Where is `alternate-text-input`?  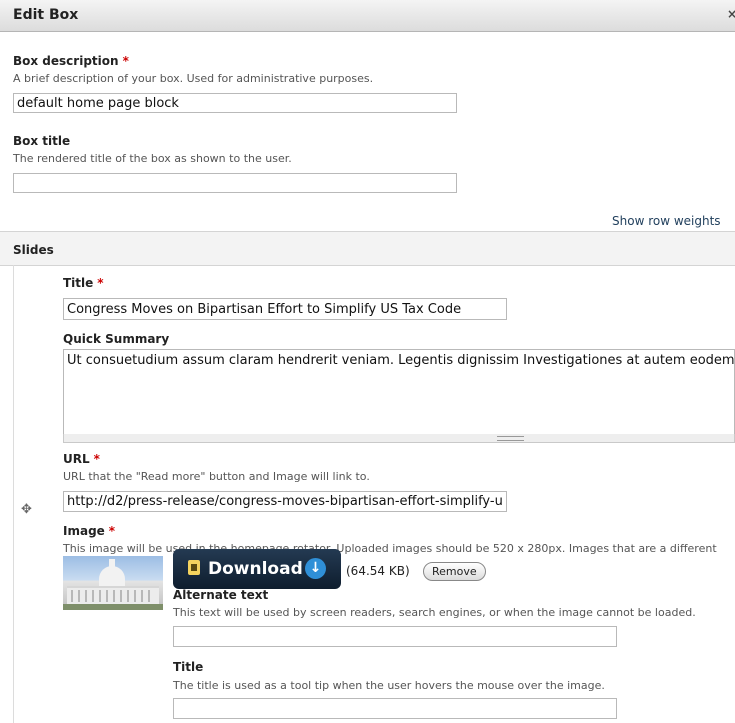
alternate-text-input is located at coordinates (395, 636).